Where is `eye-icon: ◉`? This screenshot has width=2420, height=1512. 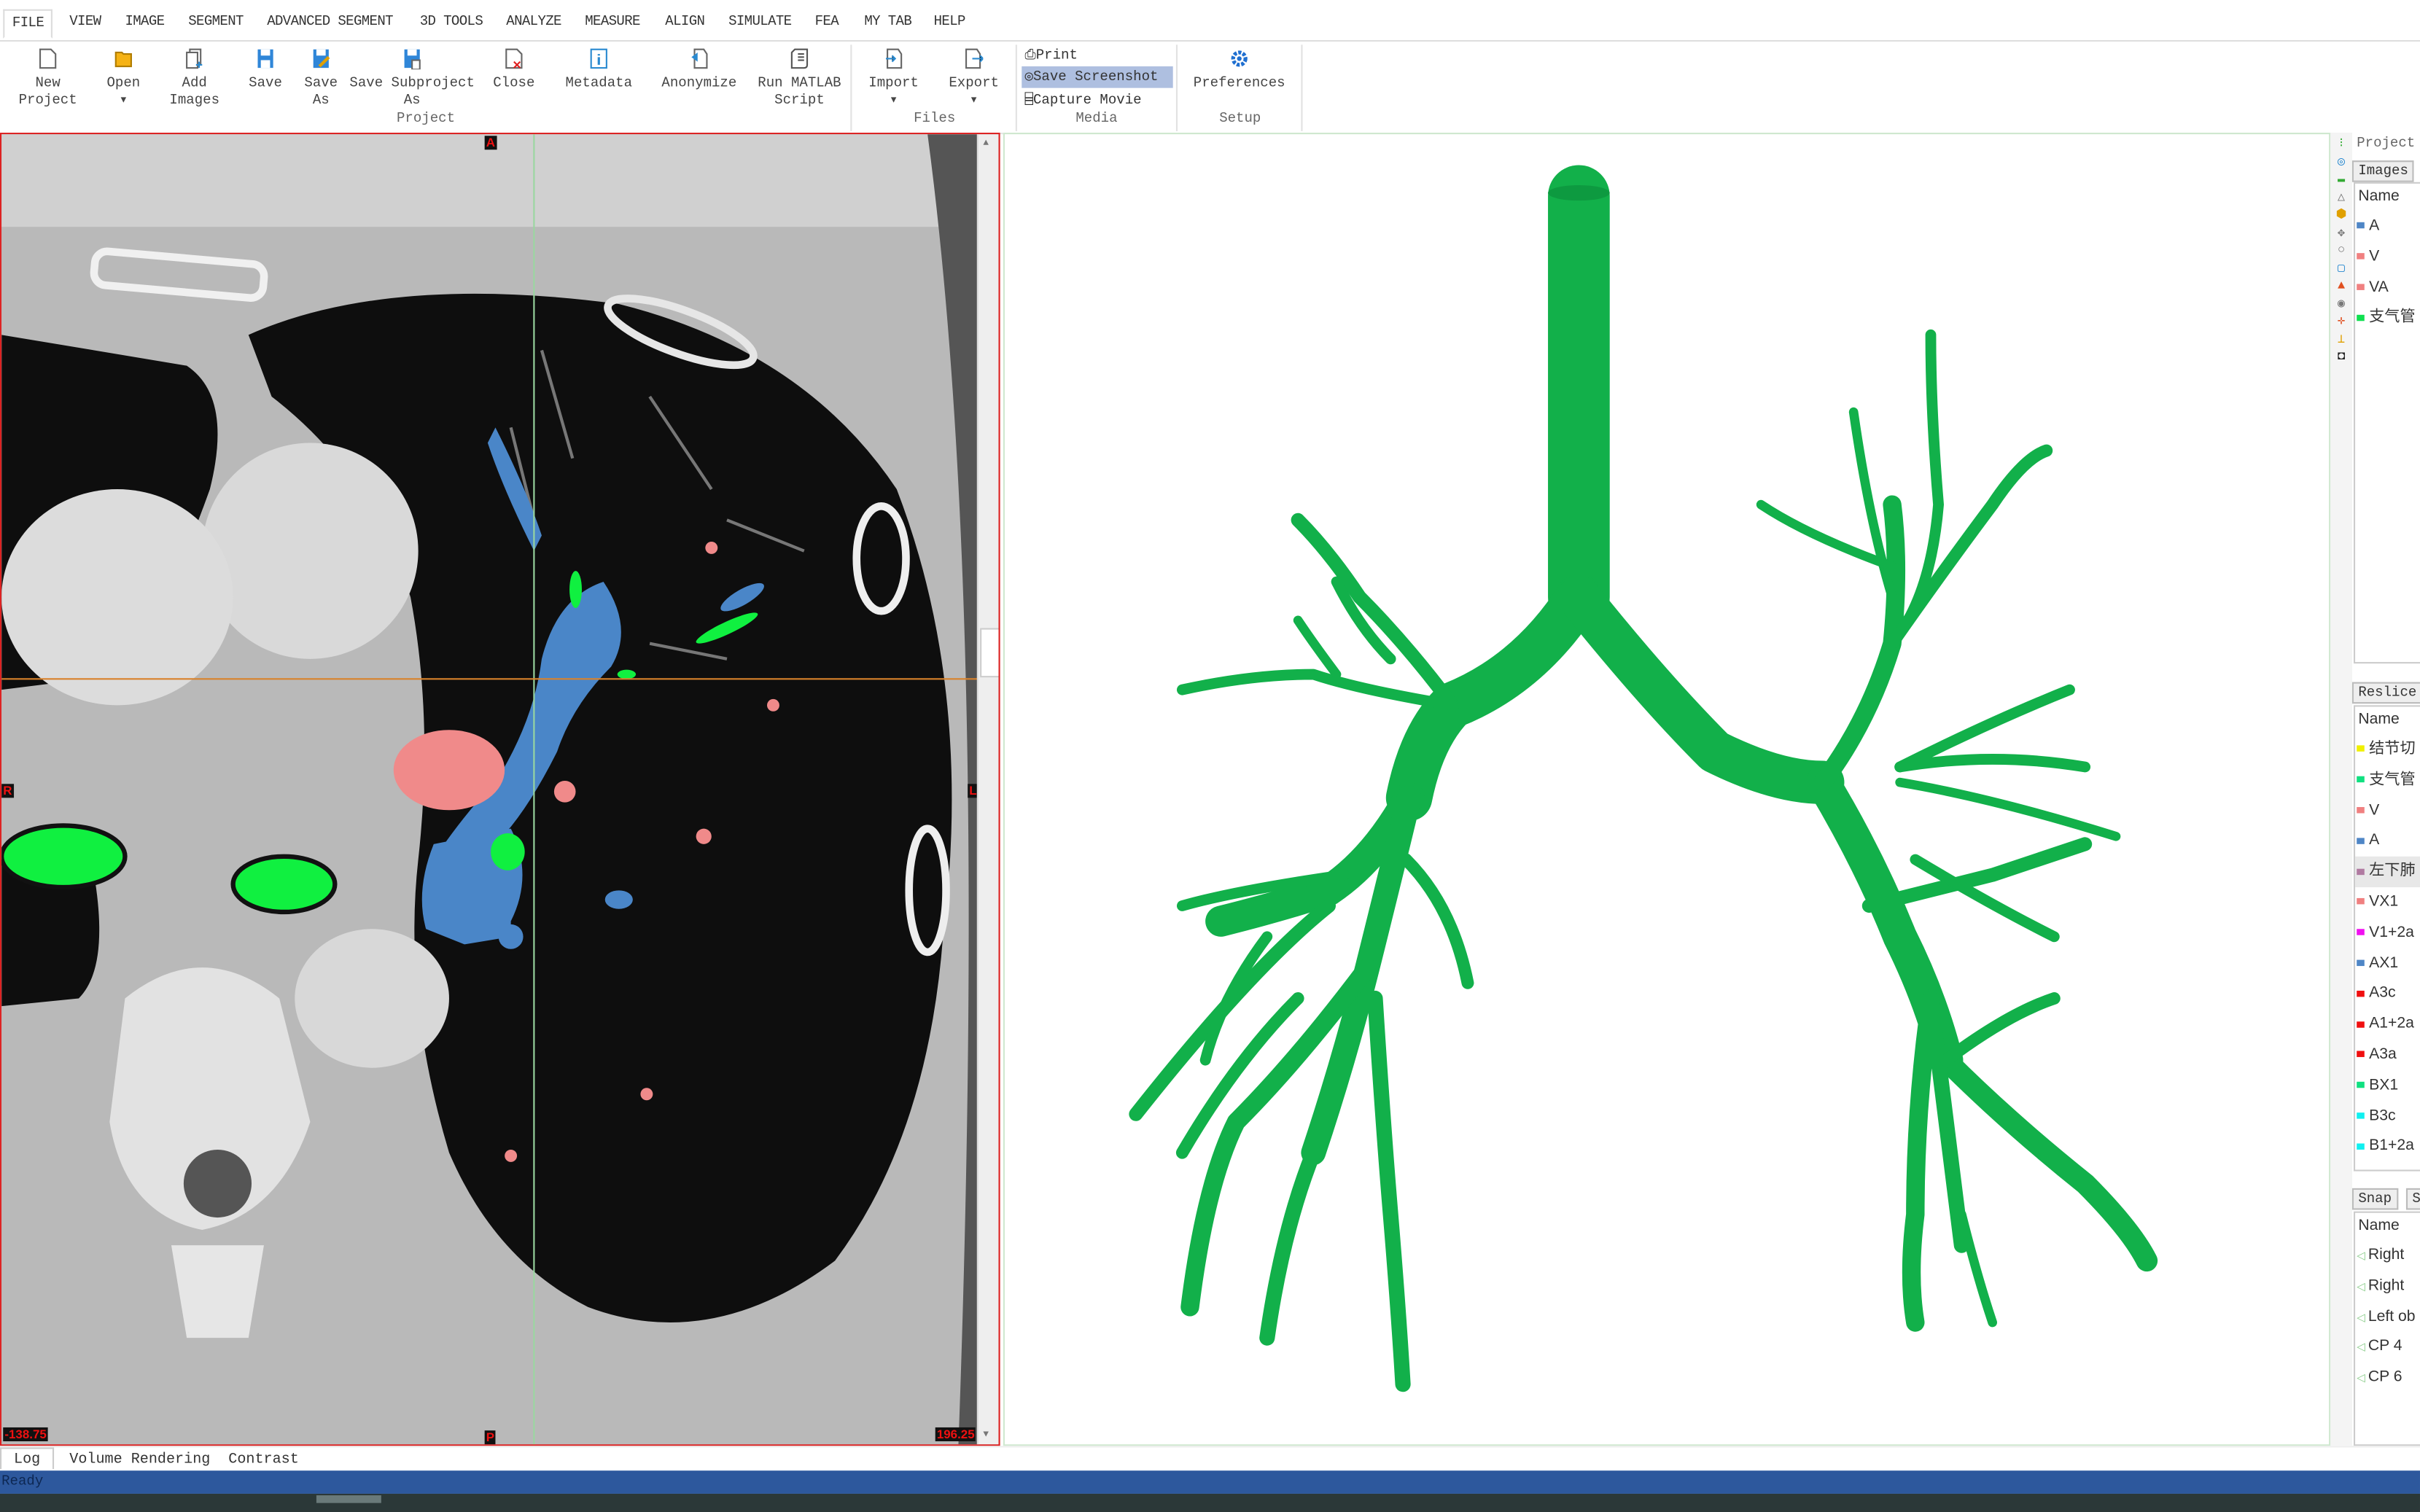
eye-icon: ◉ is located at coordinates (2341, 304).